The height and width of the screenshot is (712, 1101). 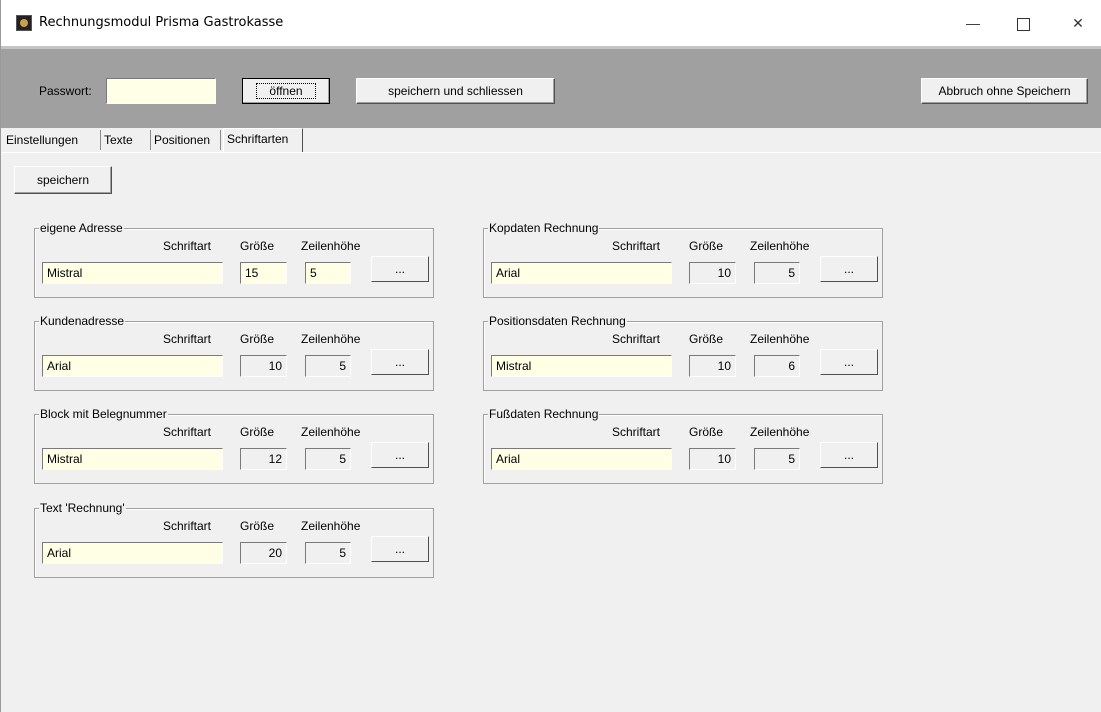 What do you see at coordinates (551, 23) in the screenshot?
I see `title-bar: Rechnungsmodul Prisma Gastrokasse — ✕` at bounding box center [551, 23].